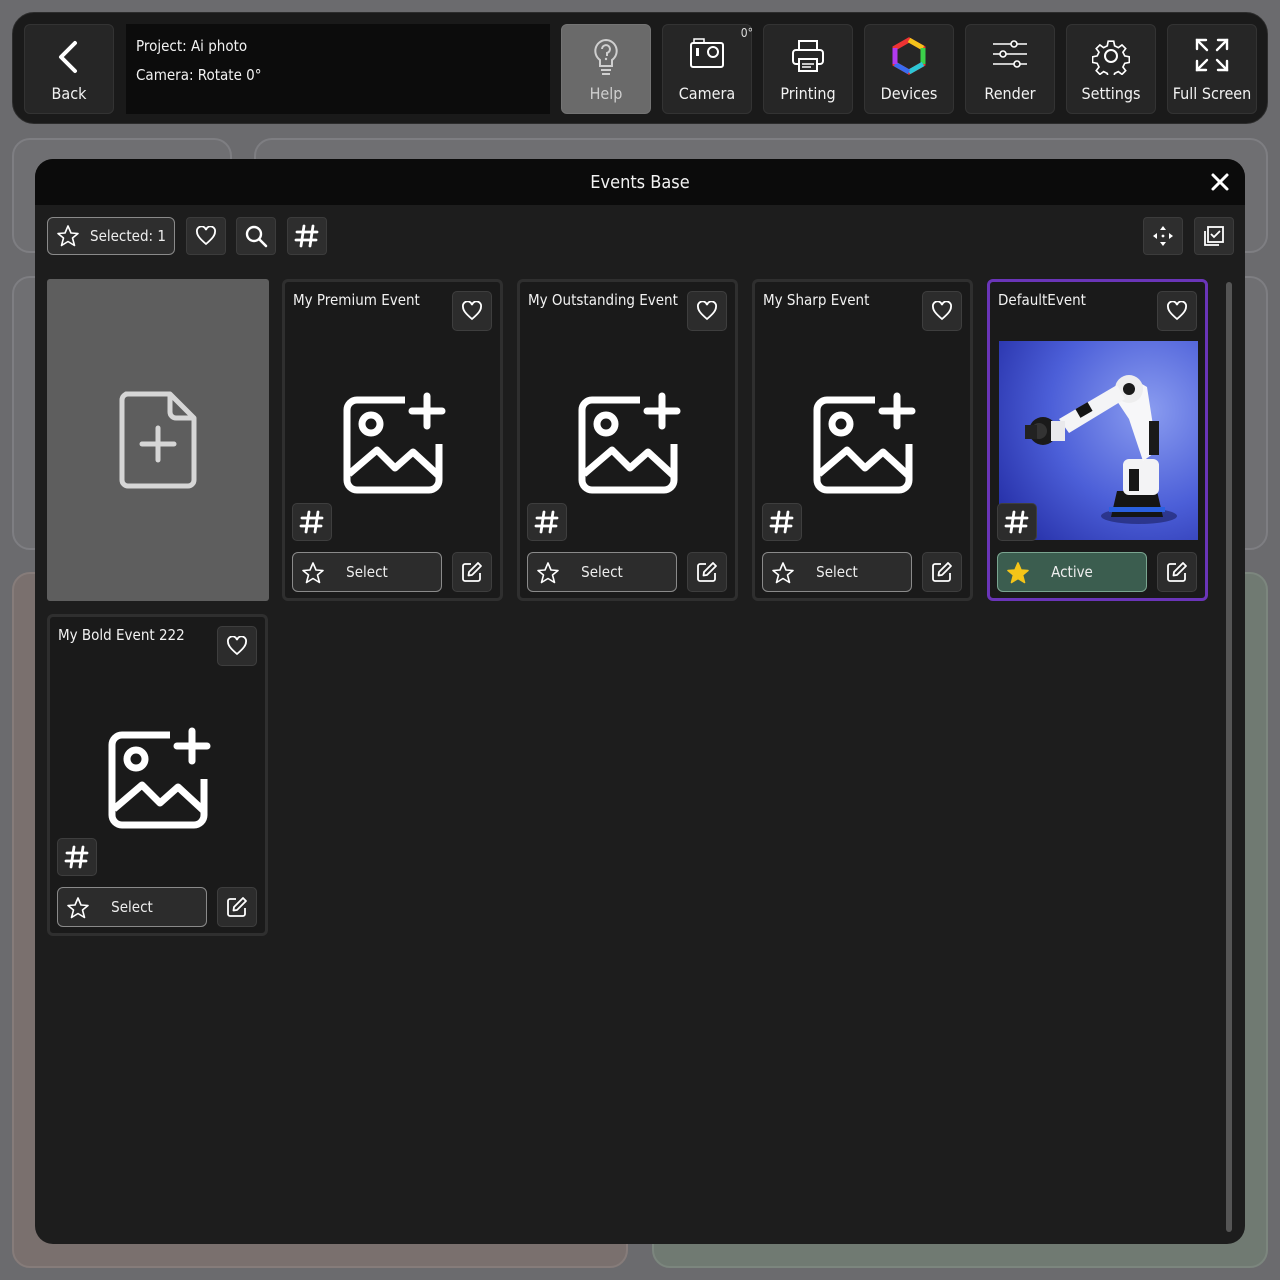 This screenshot has width=1280, height=1280. I want to click on event-title: My Outstanding Event, so click(603, 300).